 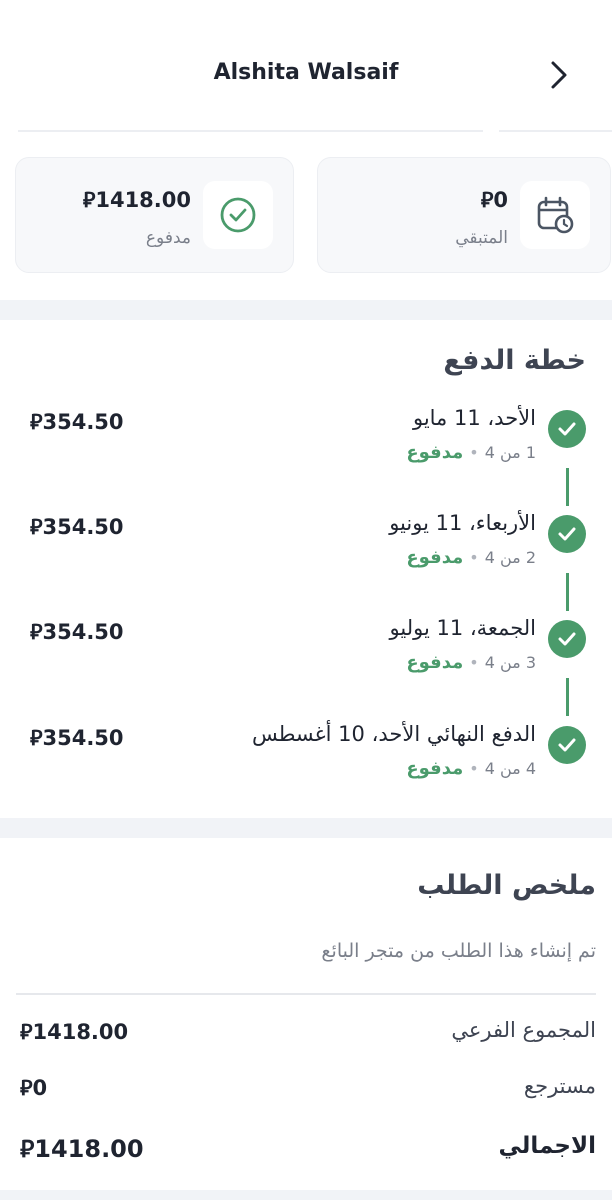 What do you see at coordinates (168, 238) in the screenshot?
I see `paid-label: مدفوع` at bounding box center [168, 238].